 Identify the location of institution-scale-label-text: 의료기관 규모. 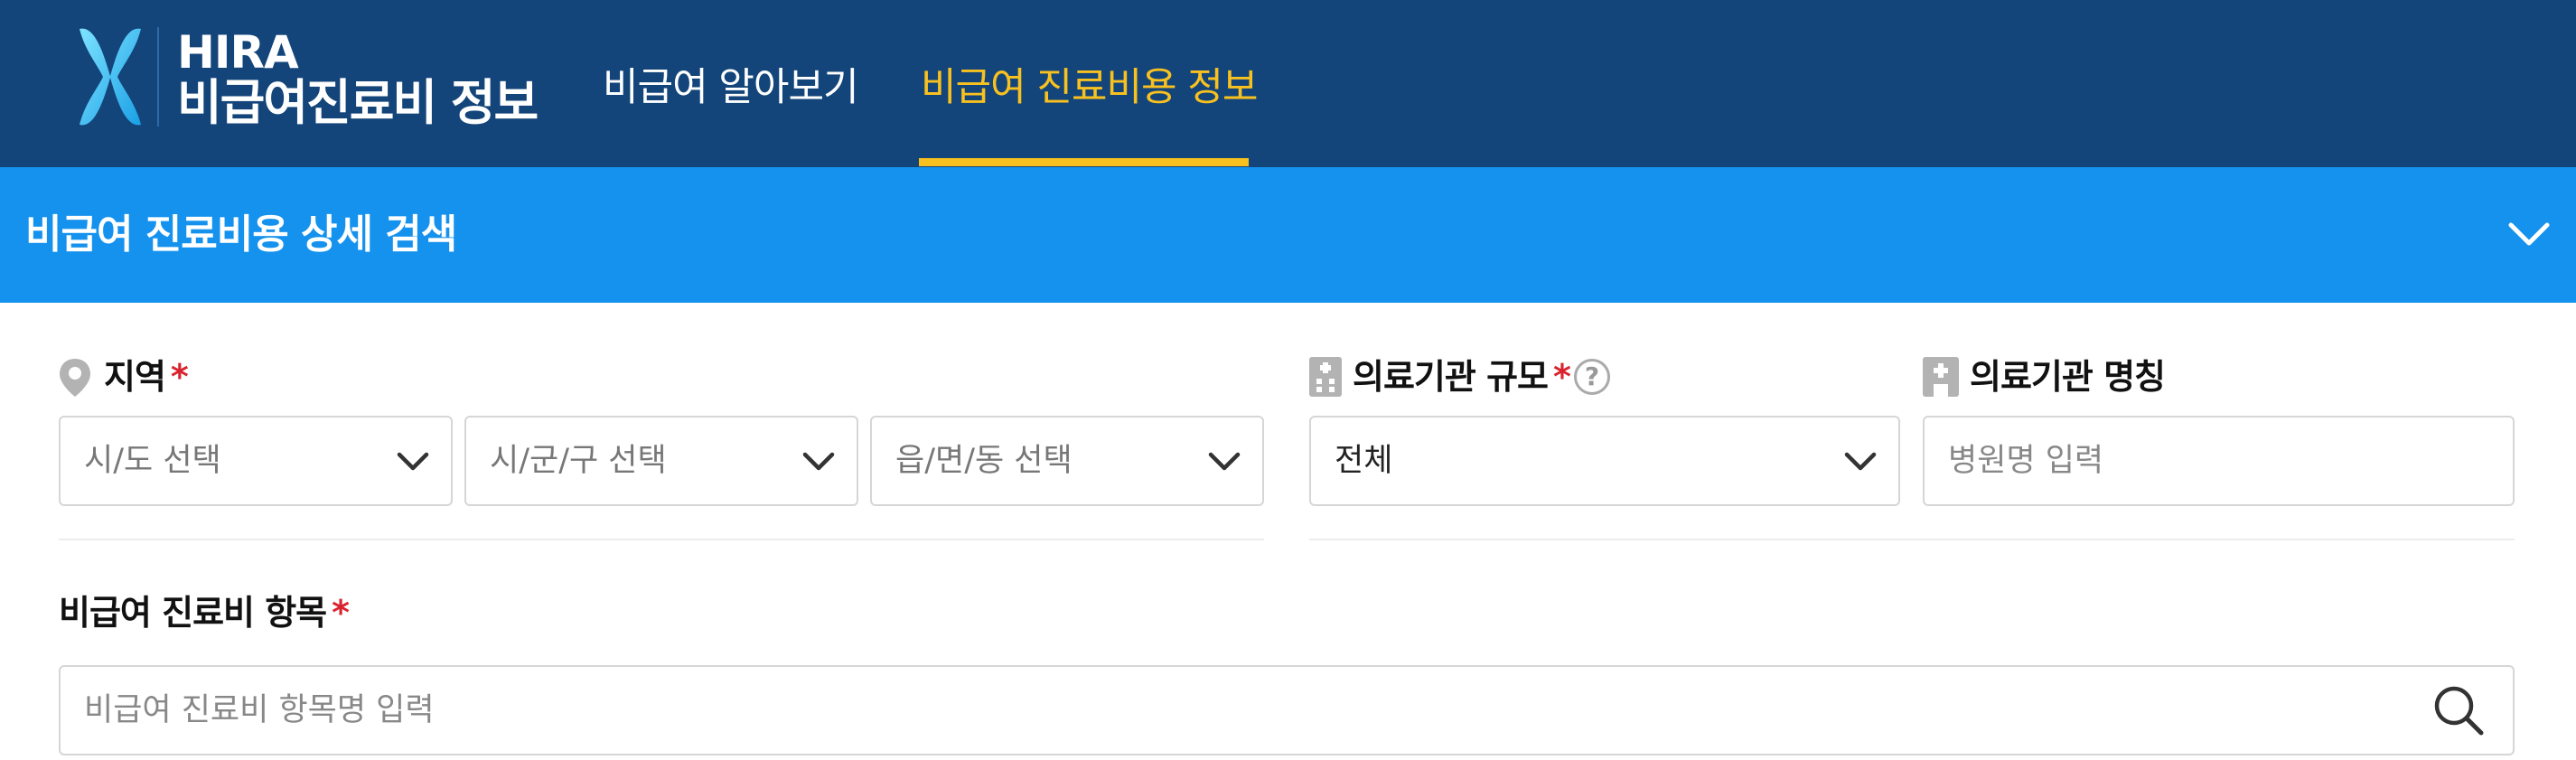
(1451, 377).